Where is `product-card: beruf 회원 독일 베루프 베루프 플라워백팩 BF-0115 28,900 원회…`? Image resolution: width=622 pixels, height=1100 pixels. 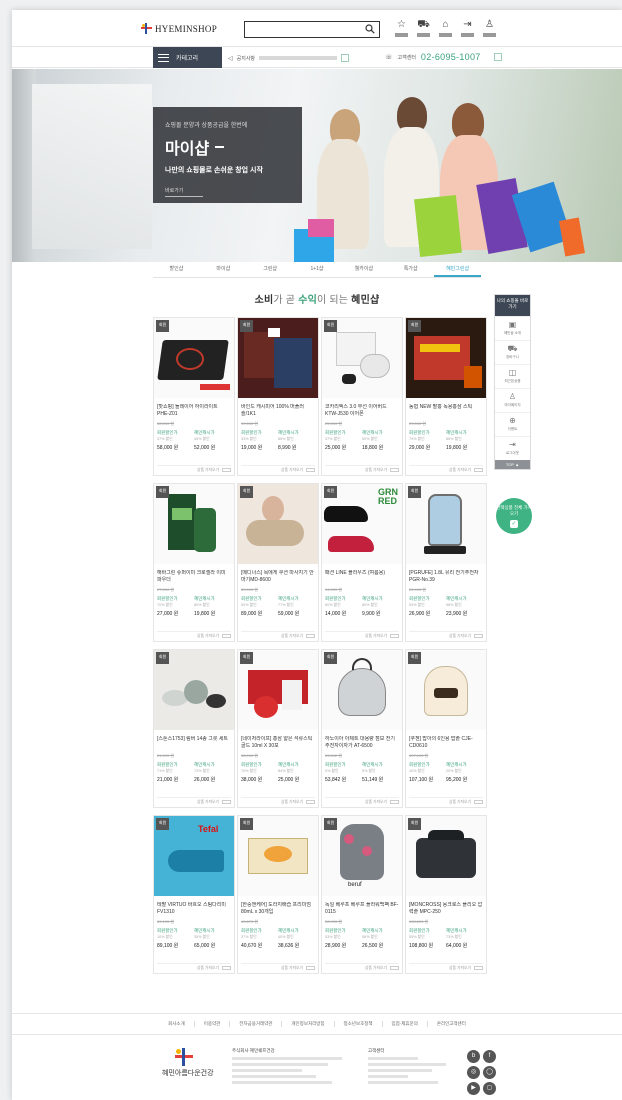 product-card: beruf 회원 독일 베루프 베루프 플라워백팩 BF-0115 28,900 원회… is located at coordinates (362, 894).